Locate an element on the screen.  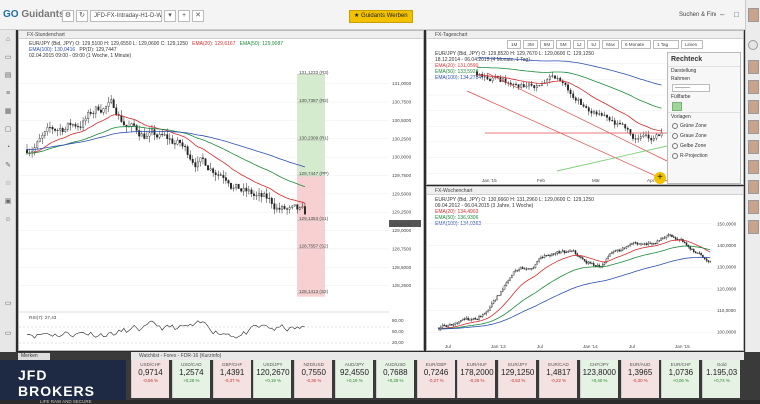
y-tick-label: 130,2500 is located at coordinates (402, 138).